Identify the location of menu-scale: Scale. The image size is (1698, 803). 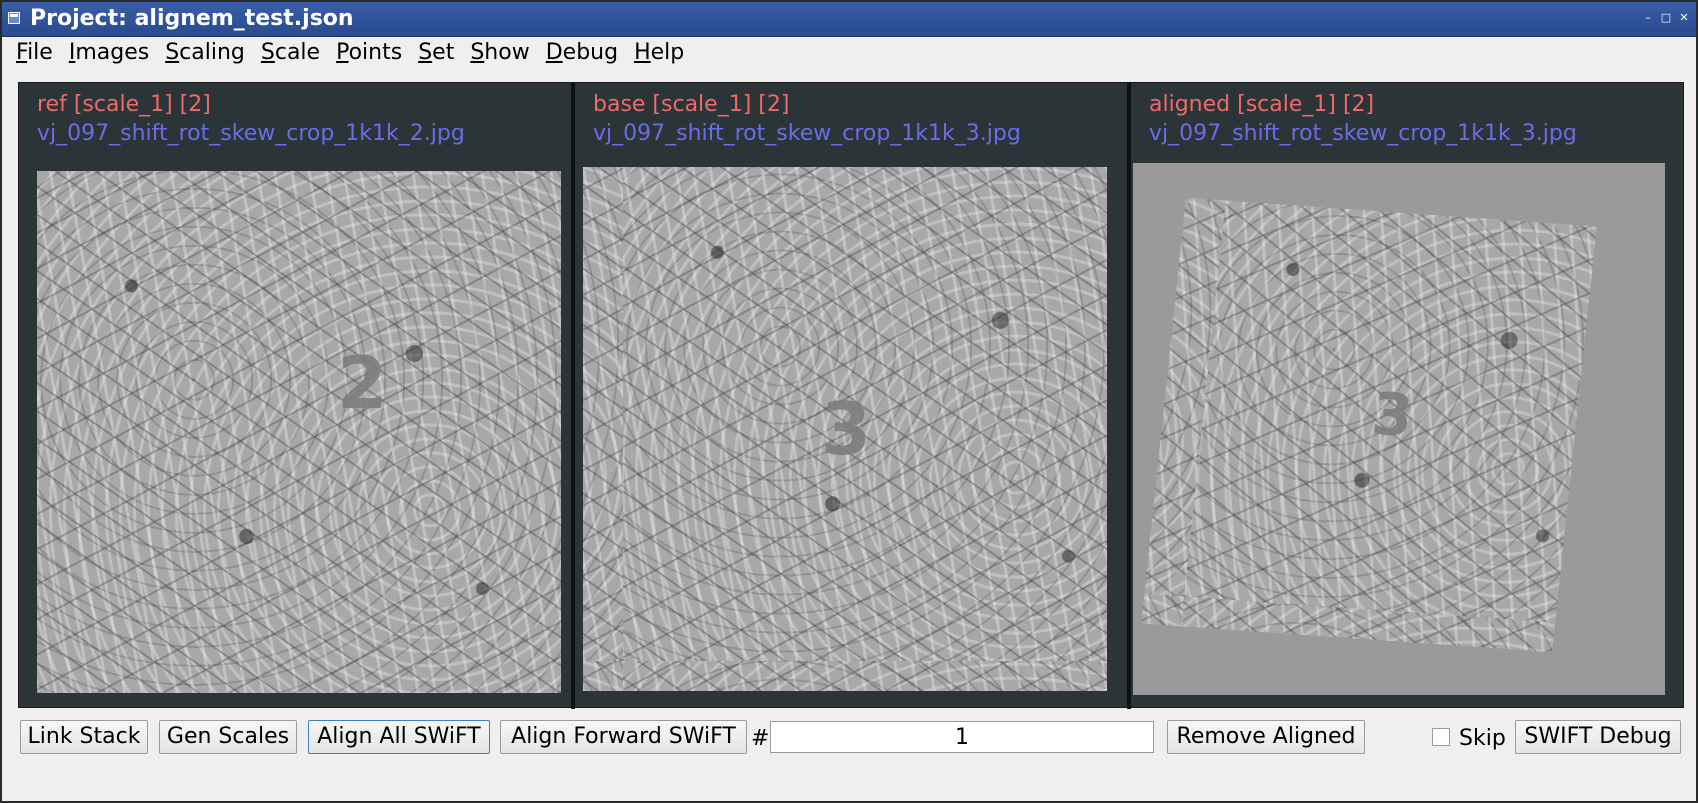
(290, 53).